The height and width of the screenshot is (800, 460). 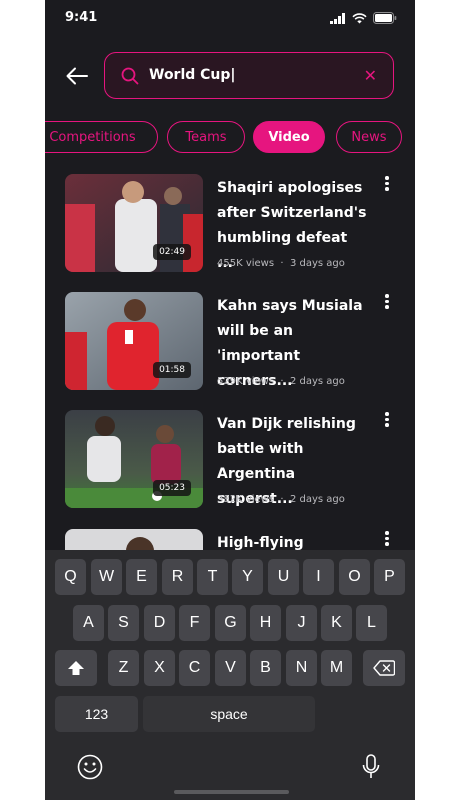 I want to click on backspace-key, so click(x=384, y=668).